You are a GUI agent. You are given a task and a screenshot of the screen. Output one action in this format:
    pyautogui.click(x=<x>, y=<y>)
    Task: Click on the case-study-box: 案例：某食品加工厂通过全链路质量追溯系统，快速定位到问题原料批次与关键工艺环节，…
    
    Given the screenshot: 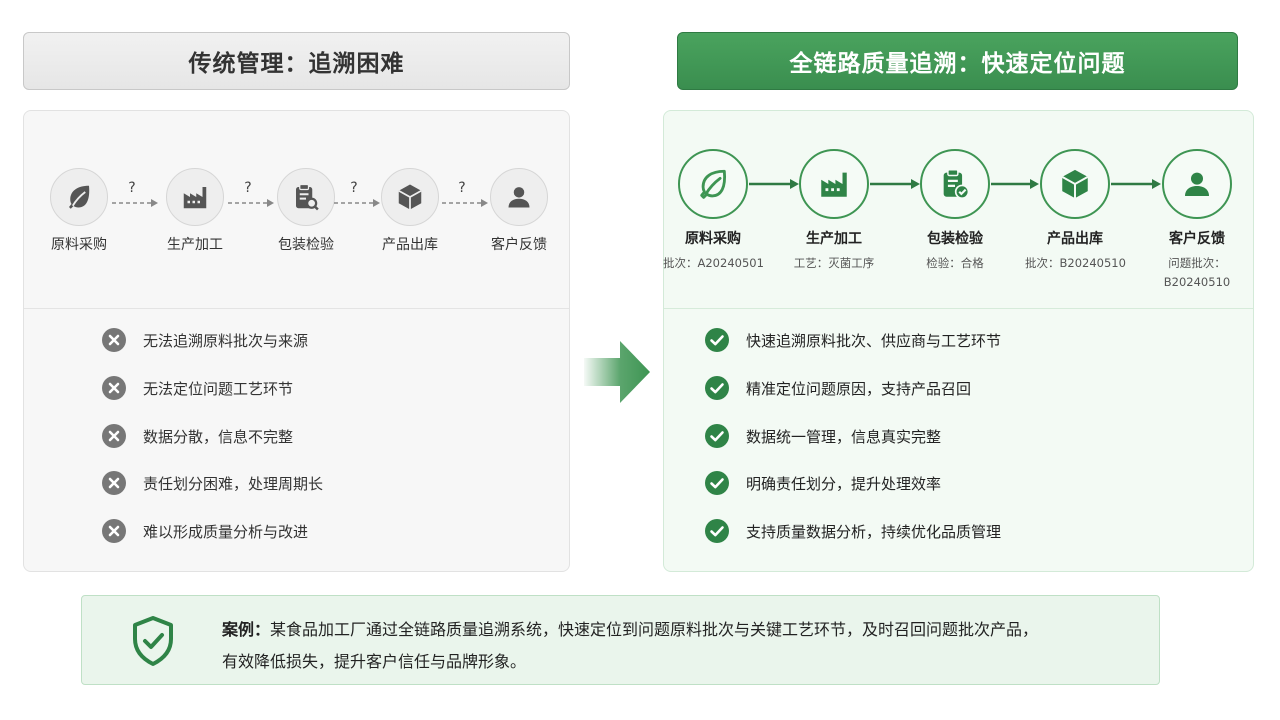 What is the action you would take?
    pyautogui.click(x=620, y=640)
    